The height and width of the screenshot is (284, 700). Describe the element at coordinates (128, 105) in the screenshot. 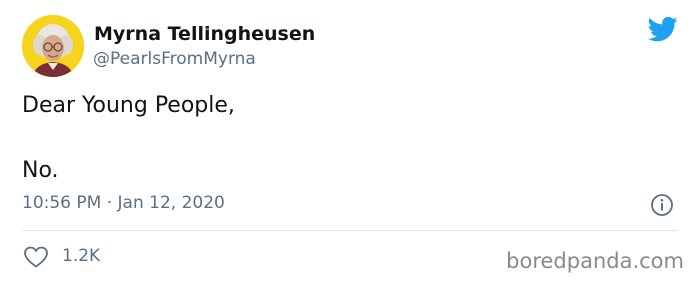

I see `tweet-text-line-1: Dear Young People,` at that location.